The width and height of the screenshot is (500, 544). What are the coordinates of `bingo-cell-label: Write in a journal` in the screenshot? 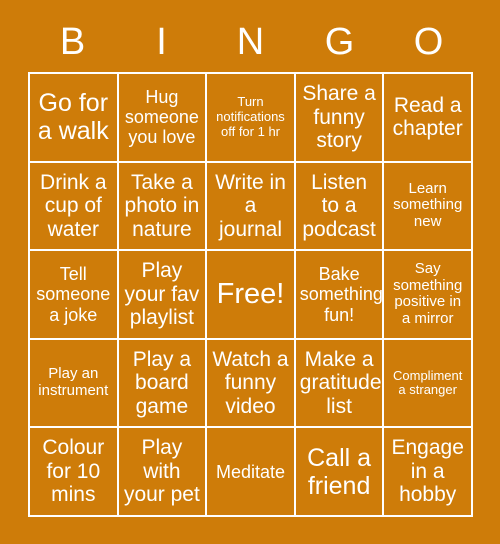 It's located at (250, 205).